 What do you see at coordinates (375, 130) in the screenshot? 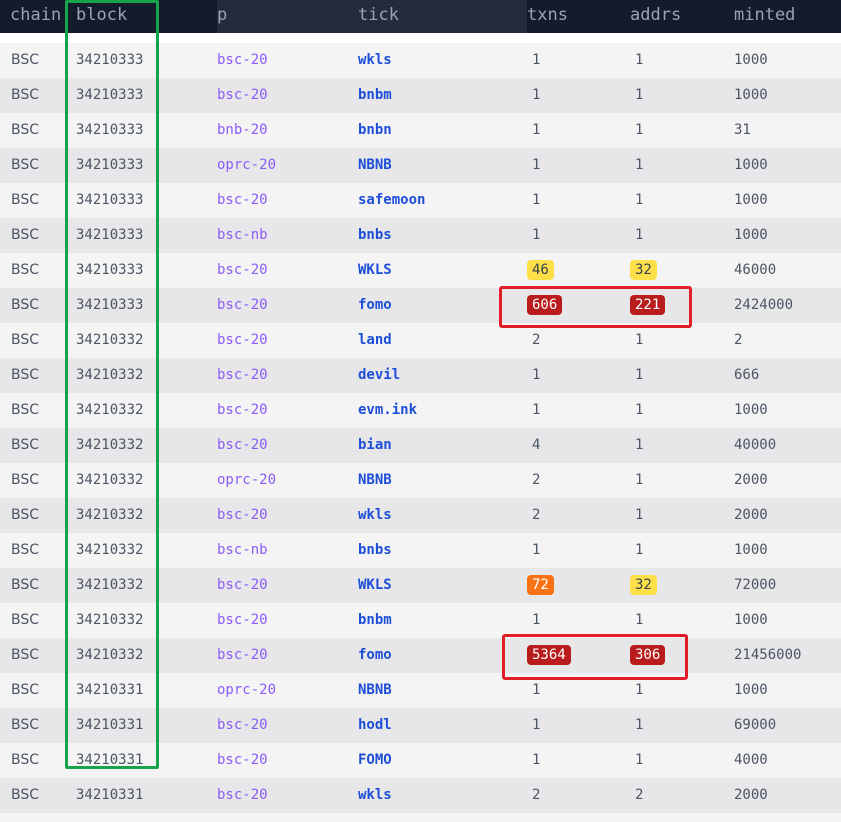
I see `tick-link: bnbn` at bounding box center [375, 130].